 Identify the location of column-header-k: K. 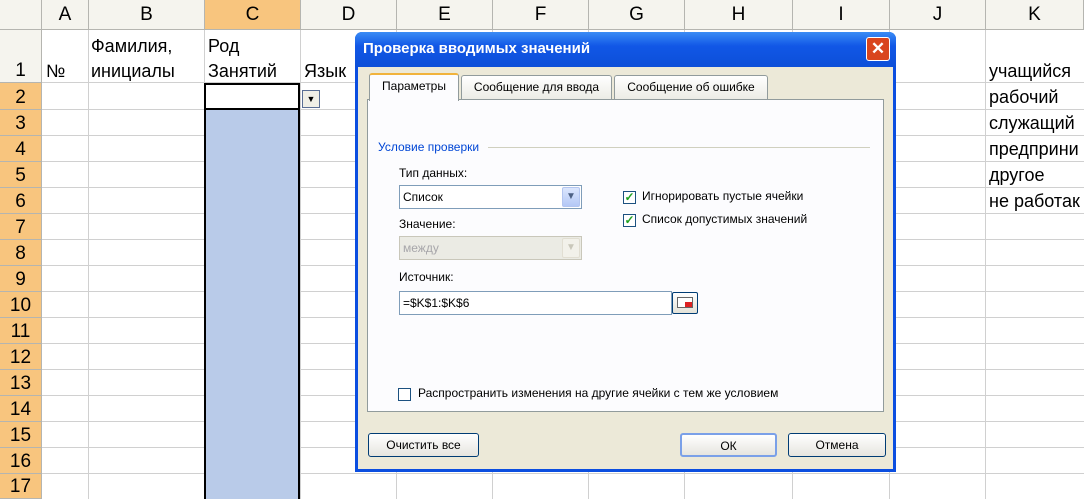
(1035, 15).